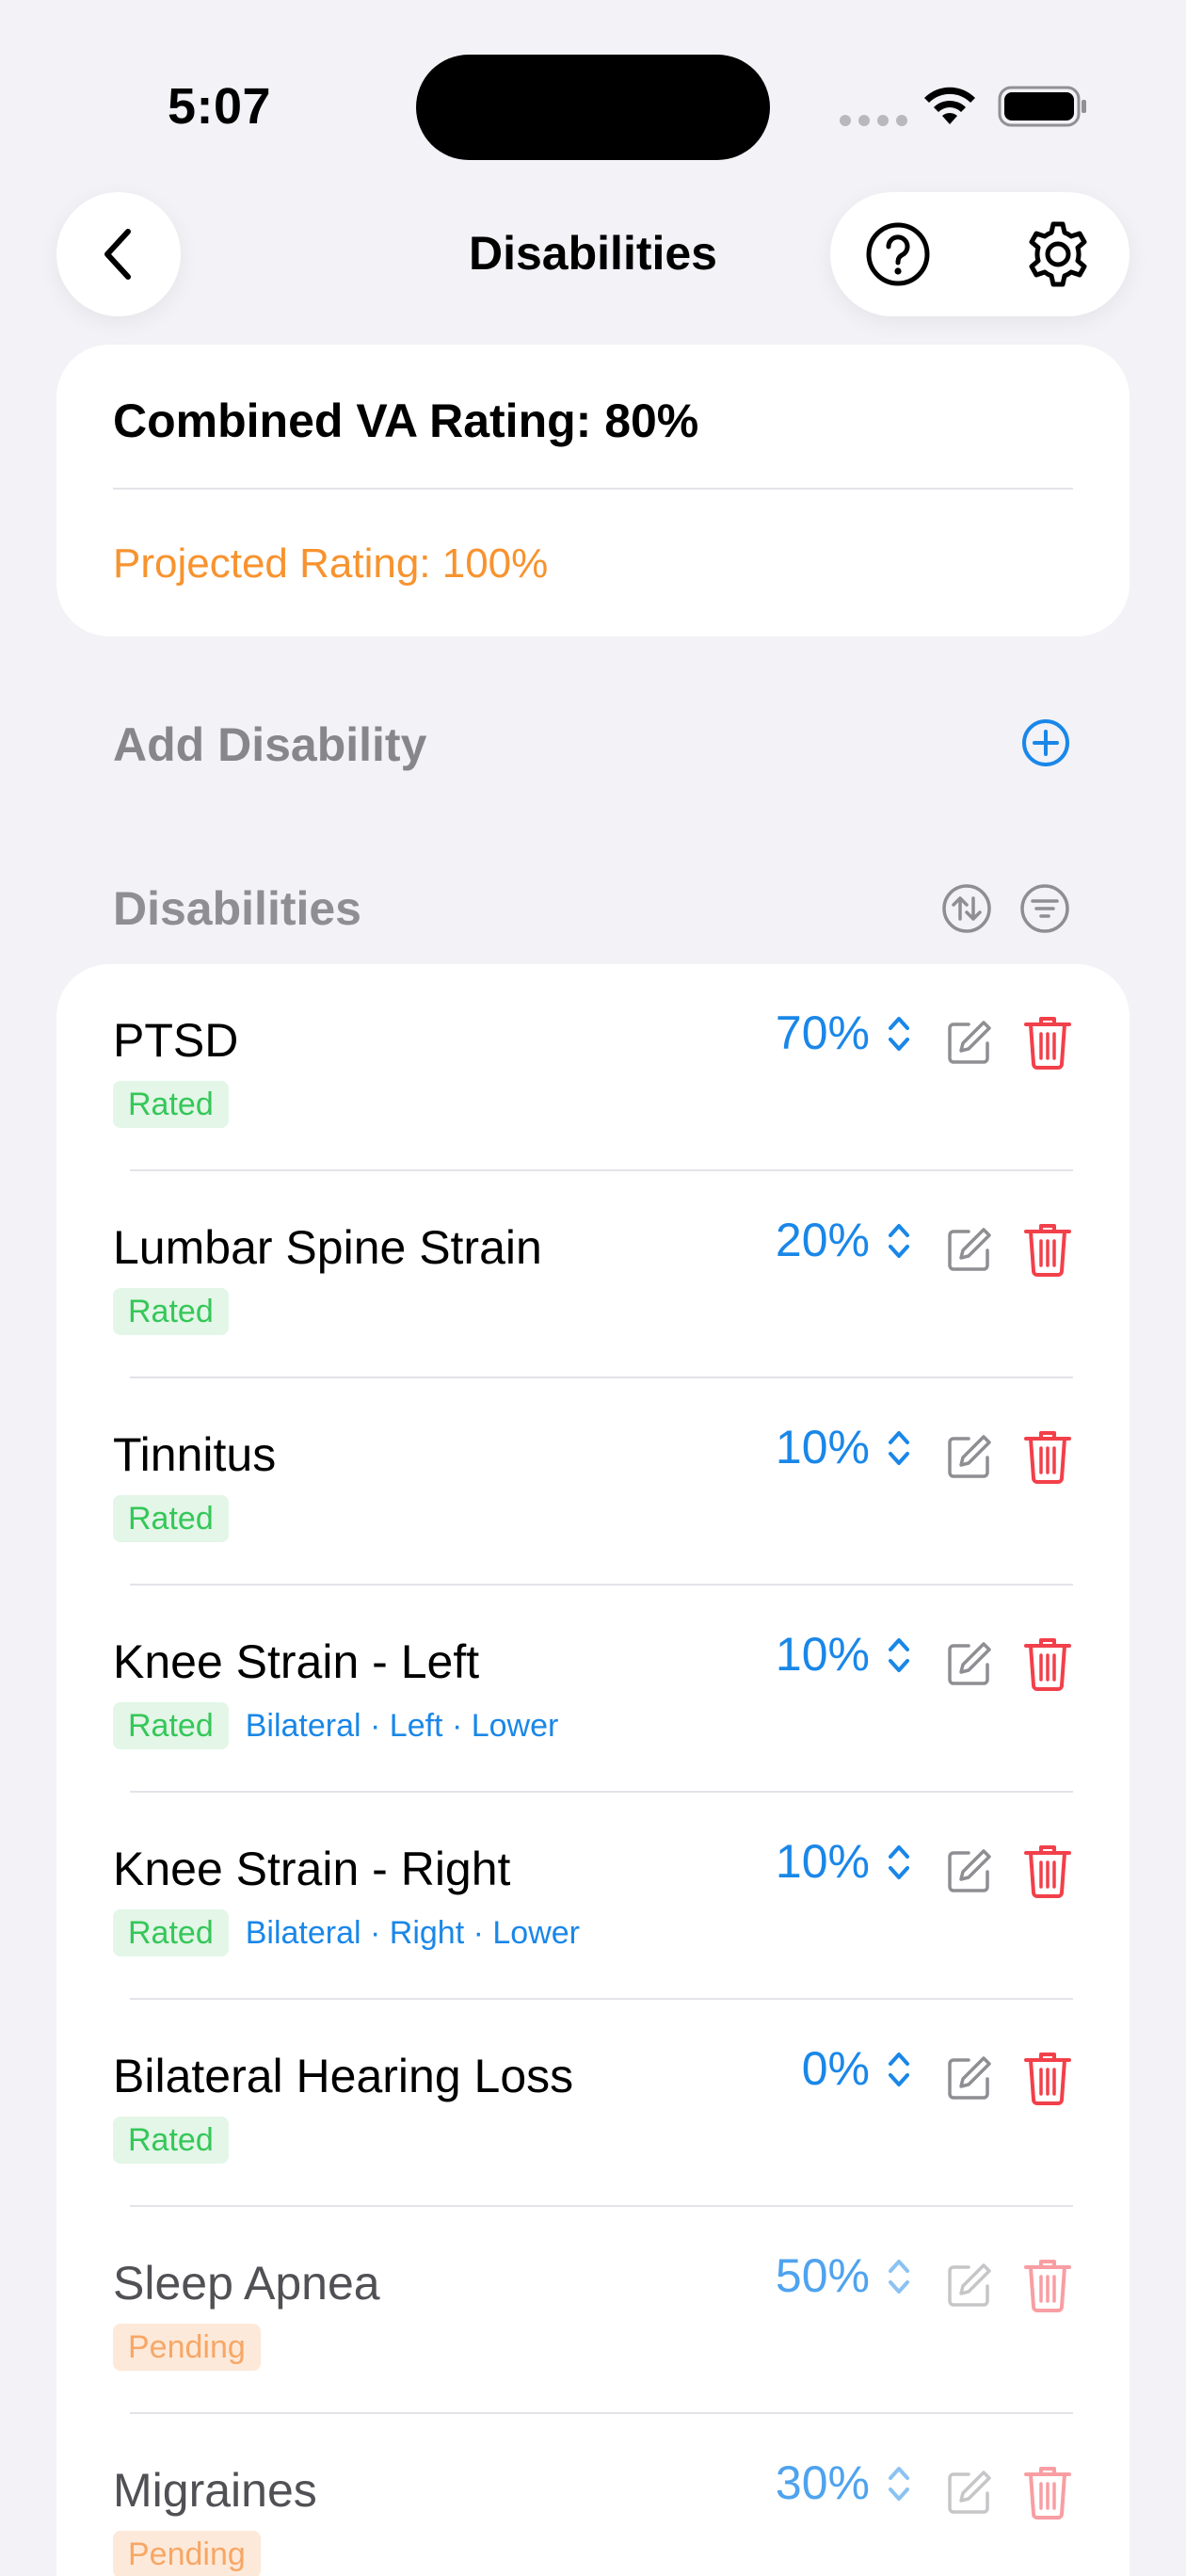 This screenshot has height=2576, width=1186. I want to click on cellular-signal-icon, so click(873, 120).